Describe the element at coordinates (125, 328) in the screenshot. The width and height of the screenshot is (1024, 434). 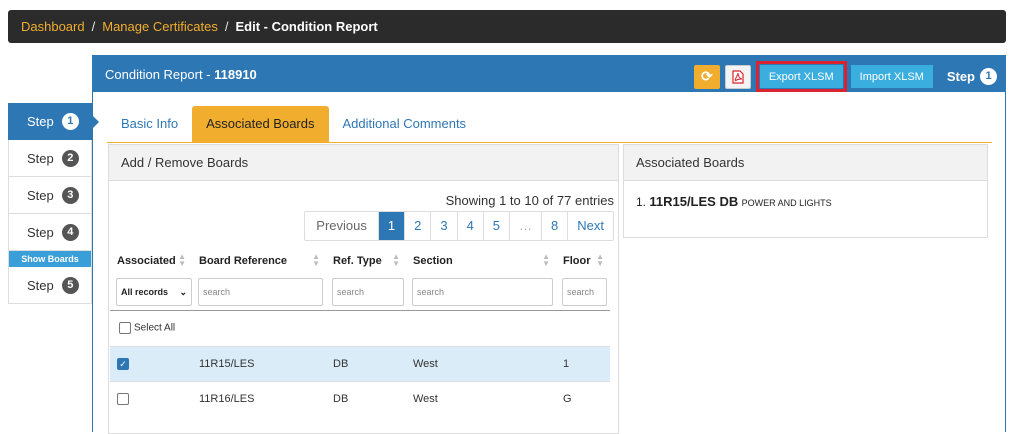
I see `select-all-checkbox` at that location.